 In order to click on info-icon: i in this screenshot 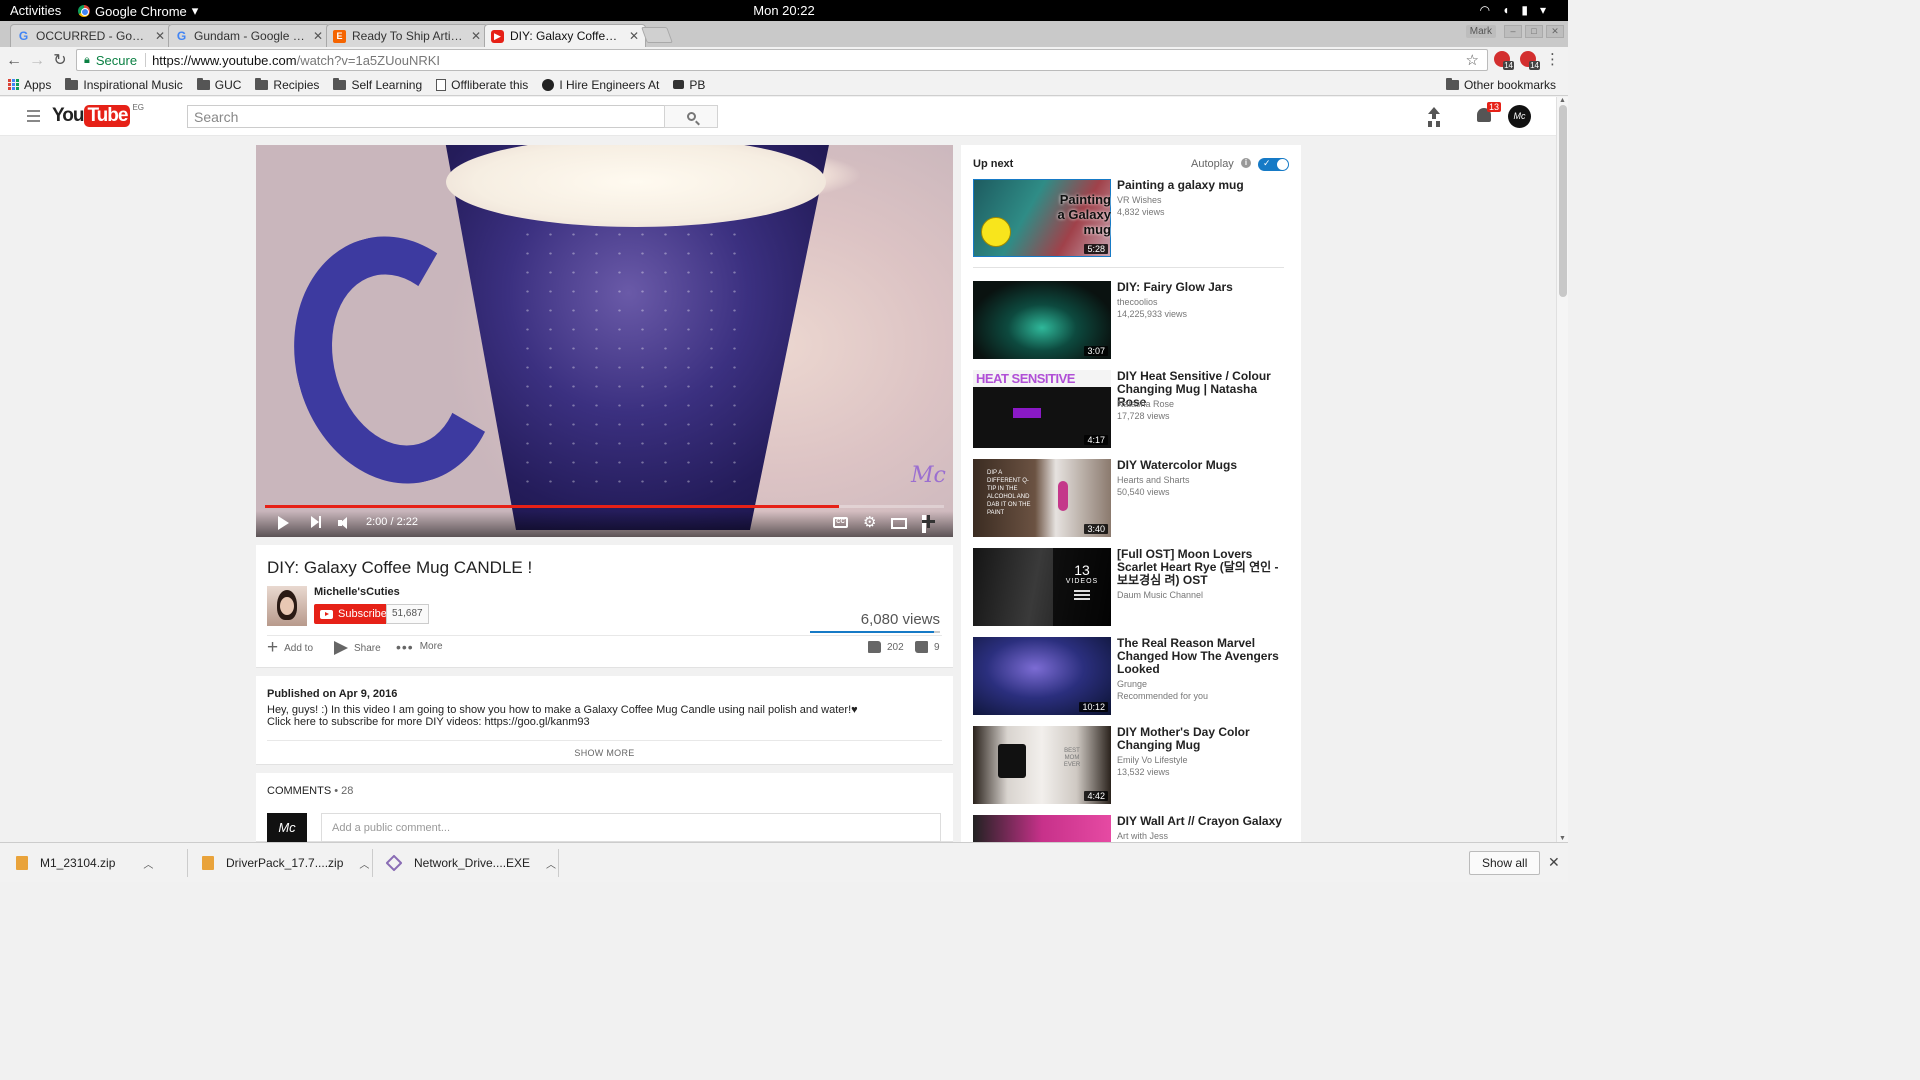, I will do `click(1246, 163)`.